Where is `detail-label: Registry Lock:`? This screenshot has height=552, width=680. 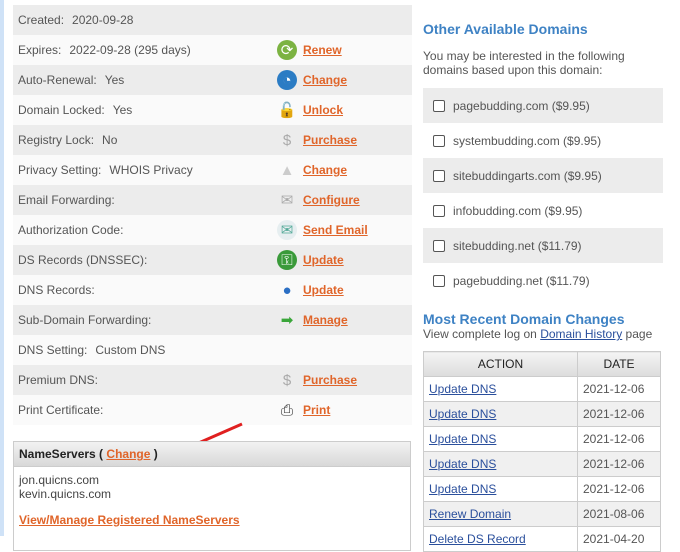 detail-label: Registry Lock: is located at coordinates (56, 140).